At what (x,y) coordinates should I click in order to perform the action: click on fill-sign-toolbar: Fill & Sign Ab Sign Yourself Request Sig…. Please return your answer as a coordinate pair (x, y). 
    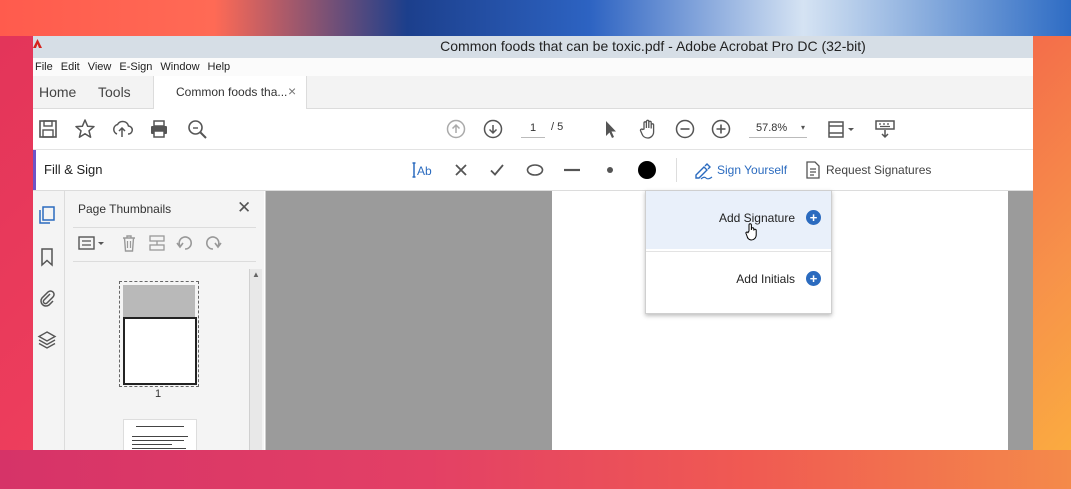
    Looking at the image, I should click on (533, 170).